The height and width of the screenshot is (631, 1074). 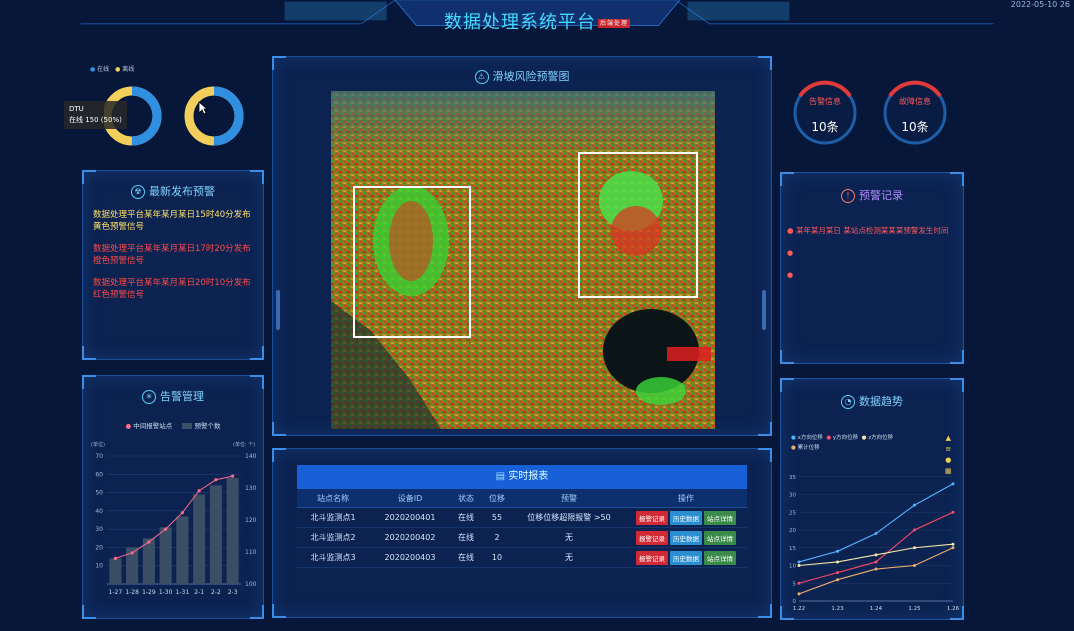 I want to click on table-header-bar: ▤ 实时报表, so click(x=522, y=477).